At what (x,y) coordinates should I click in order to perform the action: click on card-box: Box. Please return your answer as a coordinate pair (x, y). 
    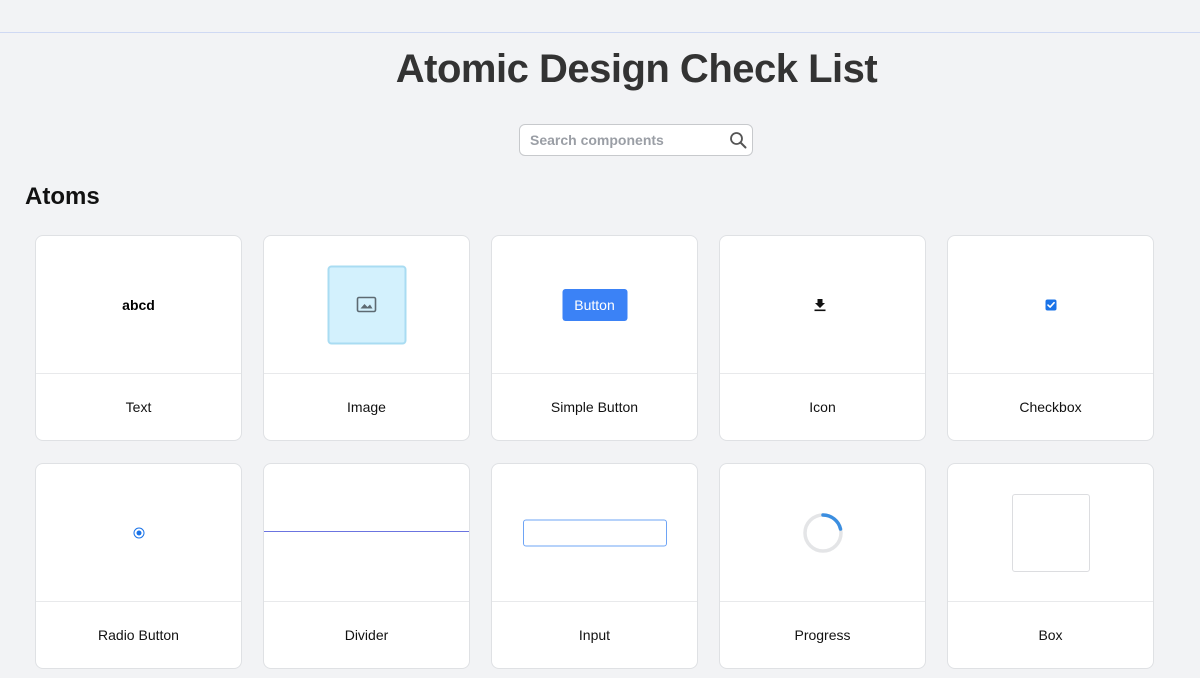
    Looking at the image, I should click on (1050, 566).